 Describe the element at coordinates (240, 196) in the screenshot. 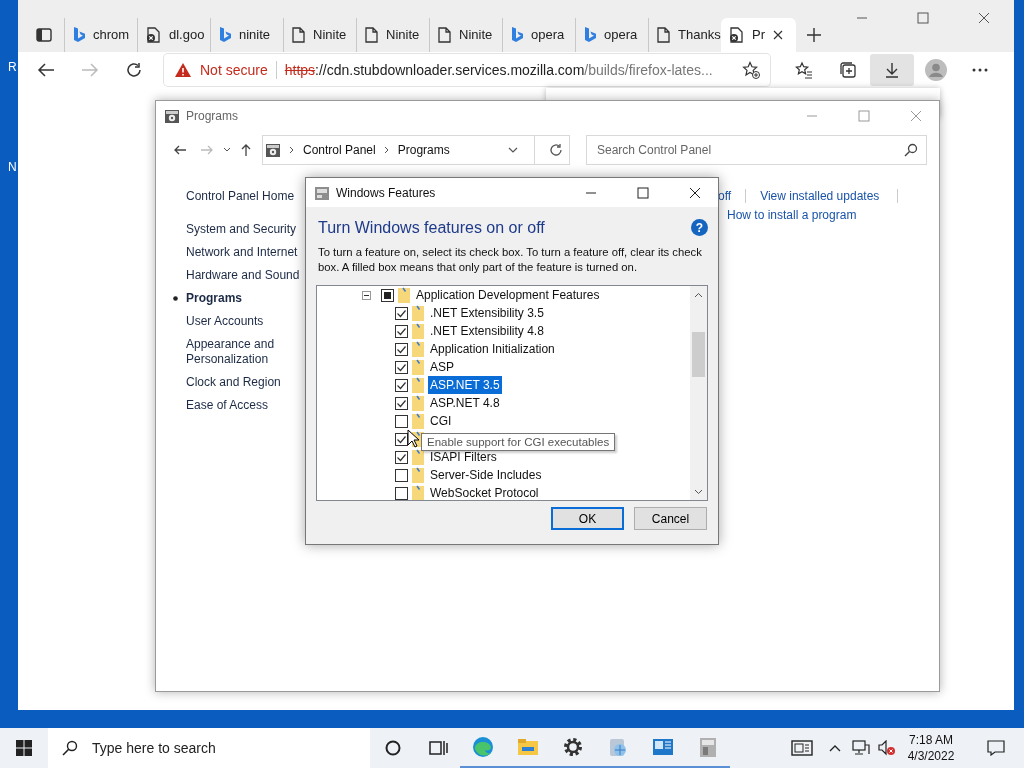

I see `home-link: Control Panel Home` at that location.